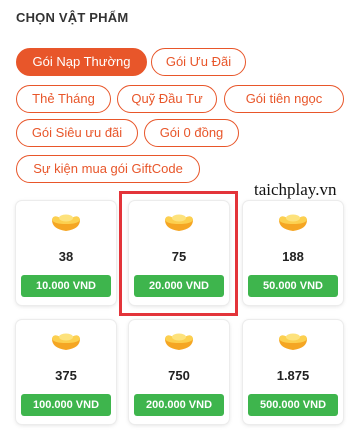 The width and height of the screenshot is (360, 430). Describe the element at coordinates (191, 133) in the screenshot. I see `tab-goi-0-dong: Gói 0 đồng` at that location.